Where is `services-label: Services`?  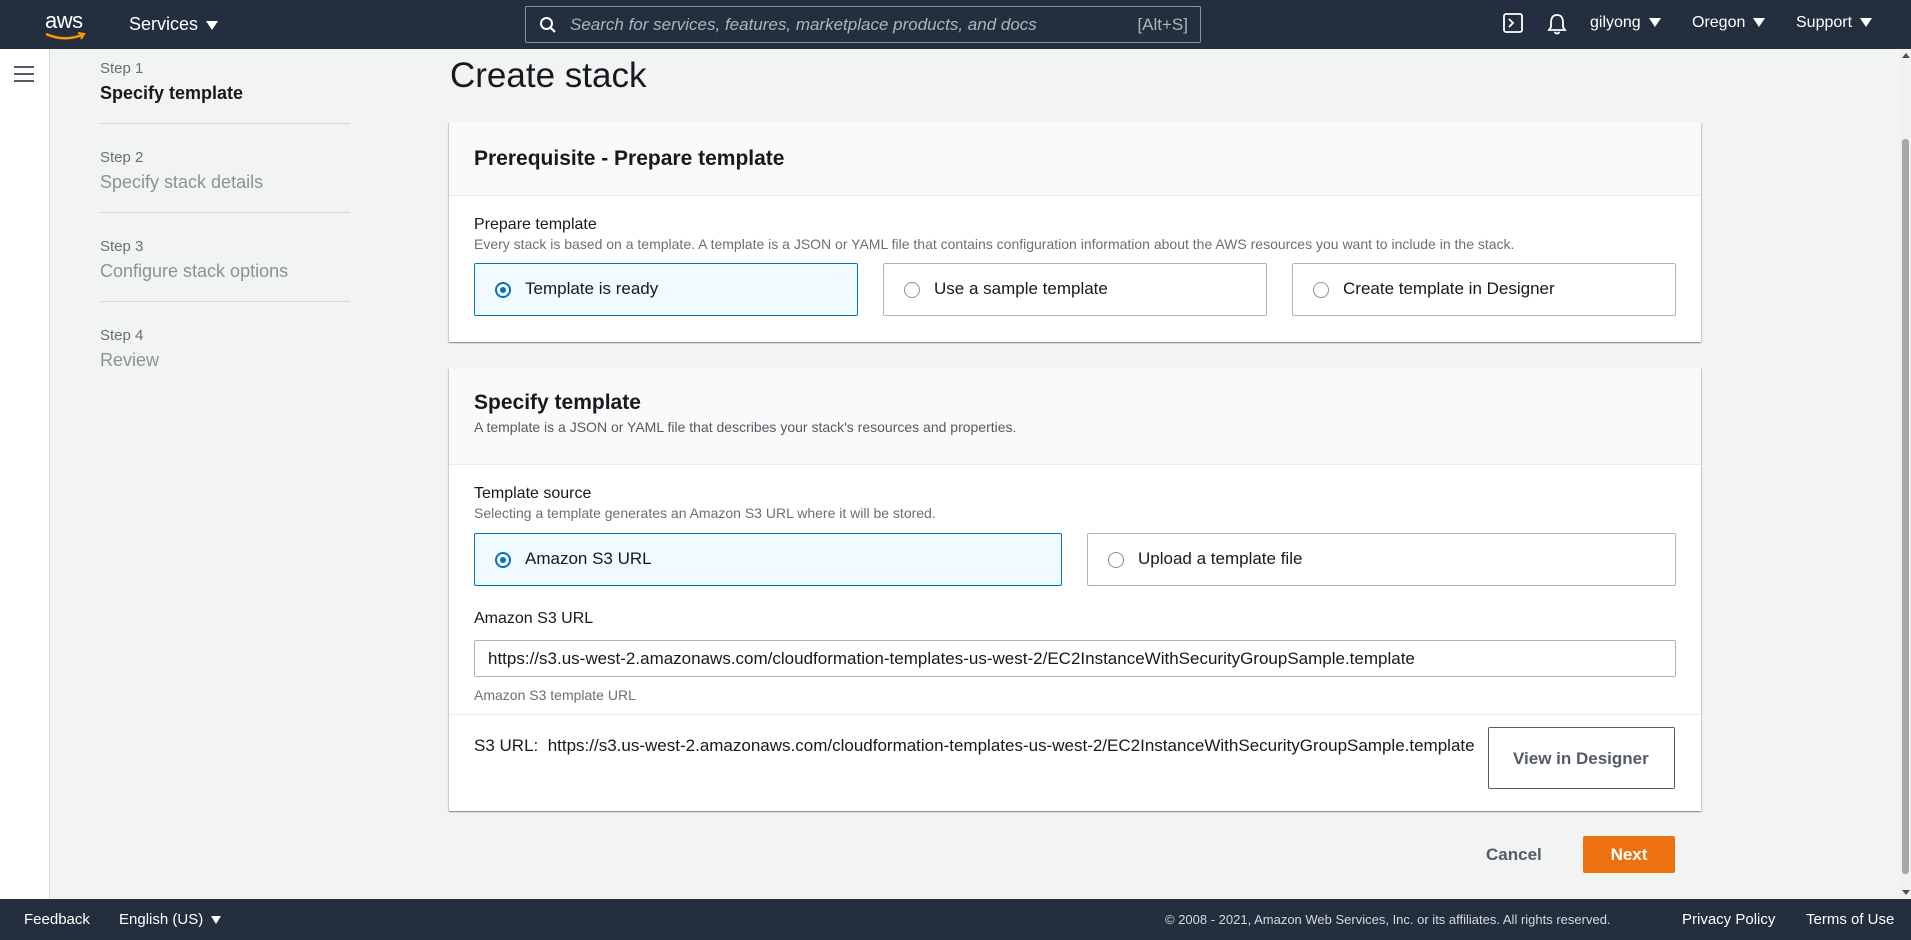 services-label: Services is located at coordinates (164, 24).